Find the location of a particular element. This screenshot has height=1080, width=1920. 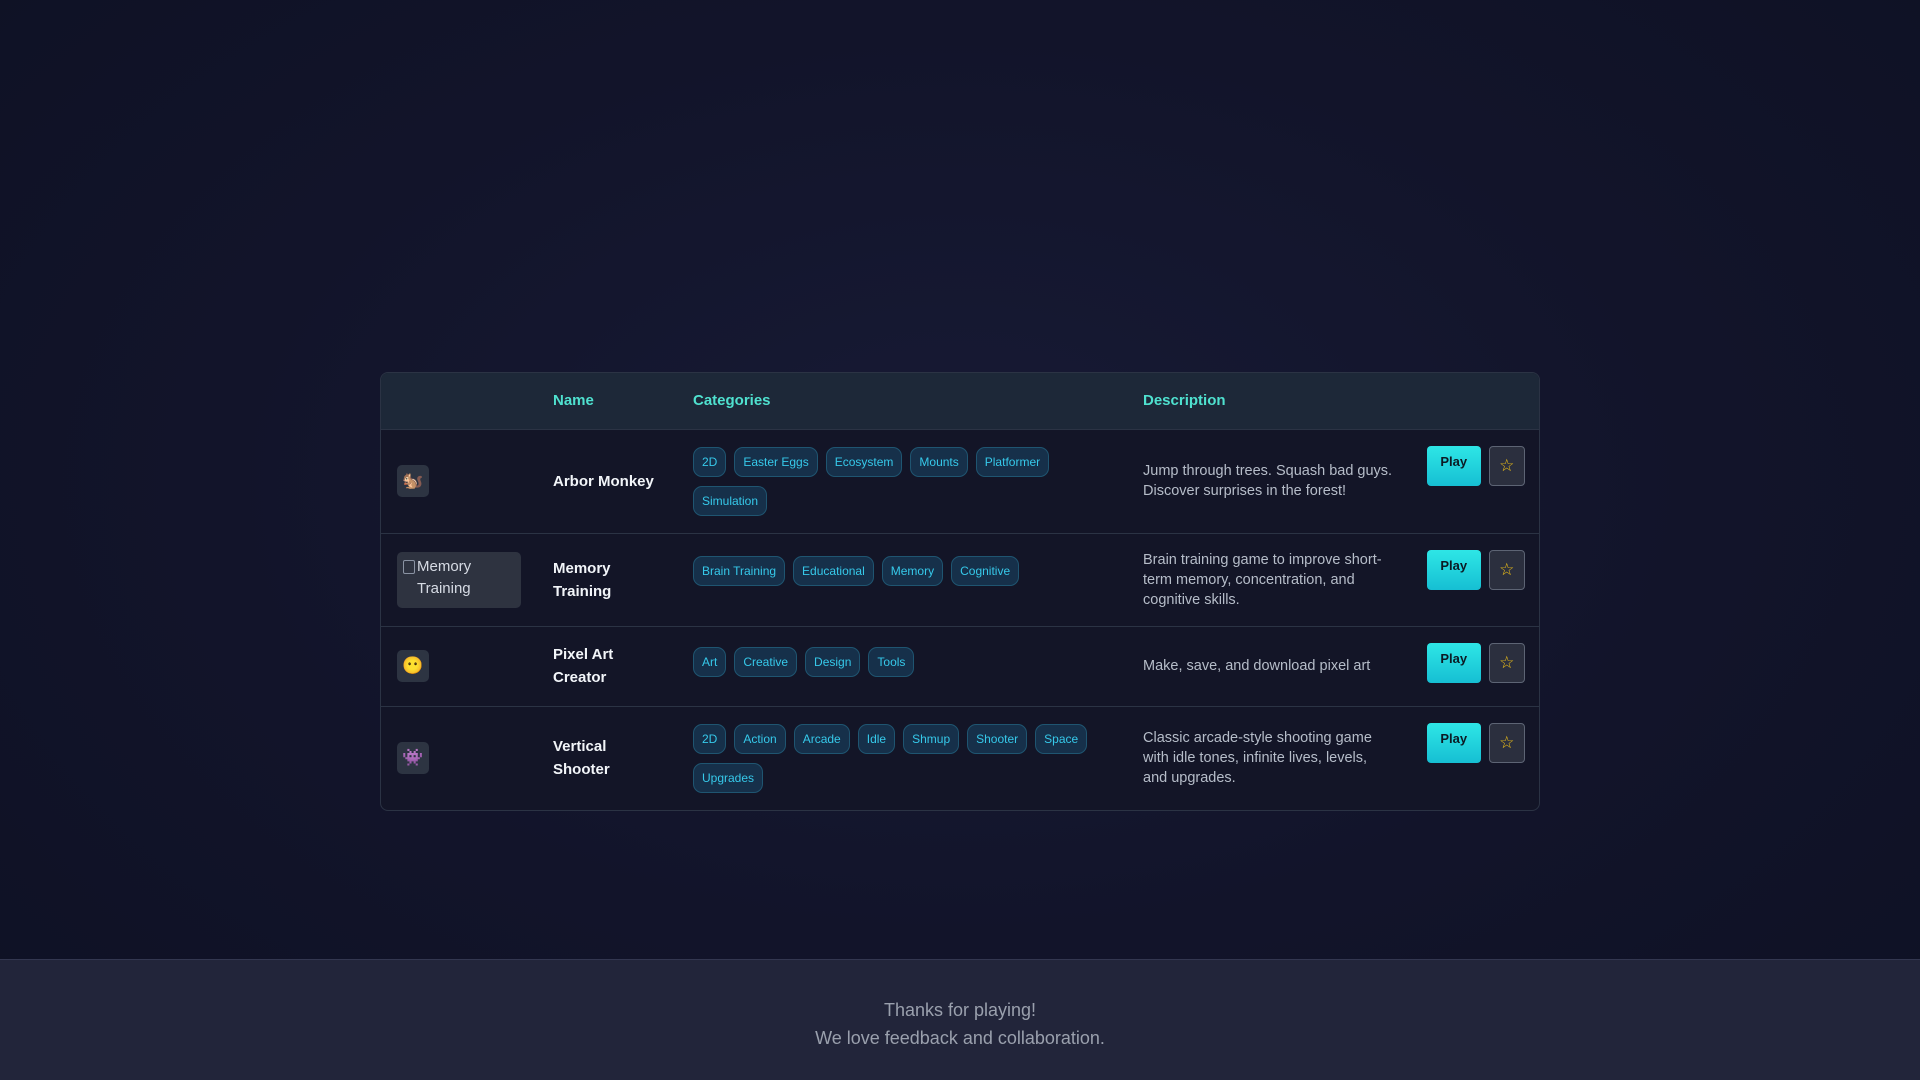

game-name: Vertical Shooter is located at coordinates (581, 758).